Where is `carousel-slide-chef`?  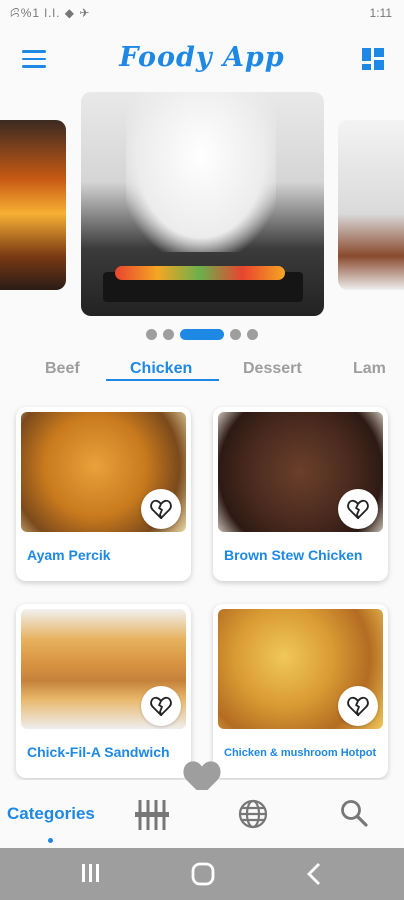 carousel-slide-chef is located at coordinates (202, 204).